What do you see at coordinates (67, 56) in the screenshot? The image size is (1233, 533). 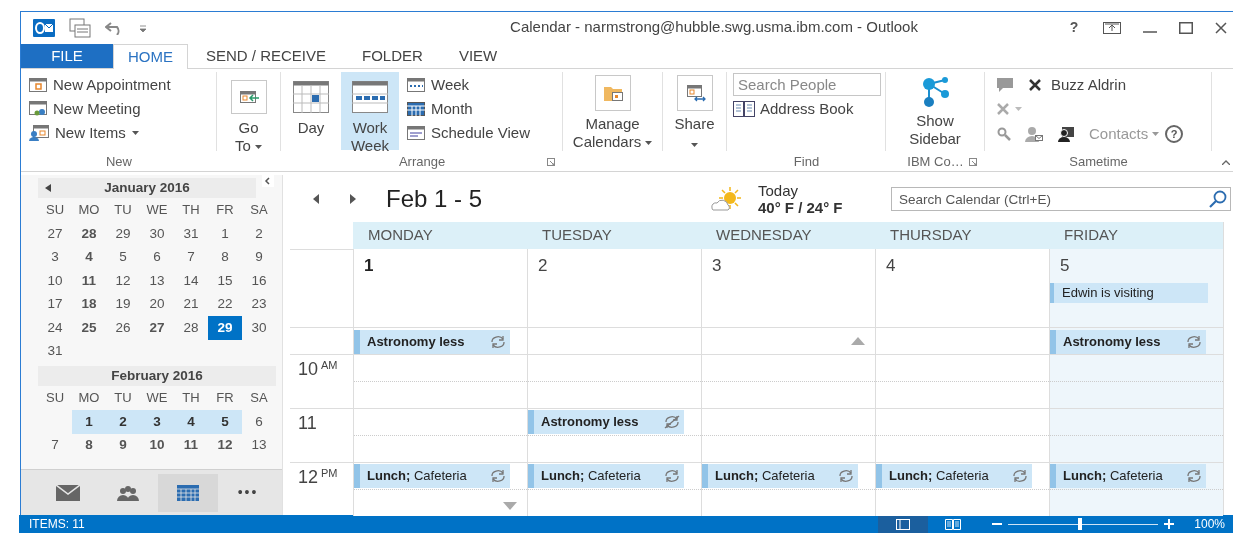 I see `ribbon-tab: FILE` at bounding box center [67, 56].